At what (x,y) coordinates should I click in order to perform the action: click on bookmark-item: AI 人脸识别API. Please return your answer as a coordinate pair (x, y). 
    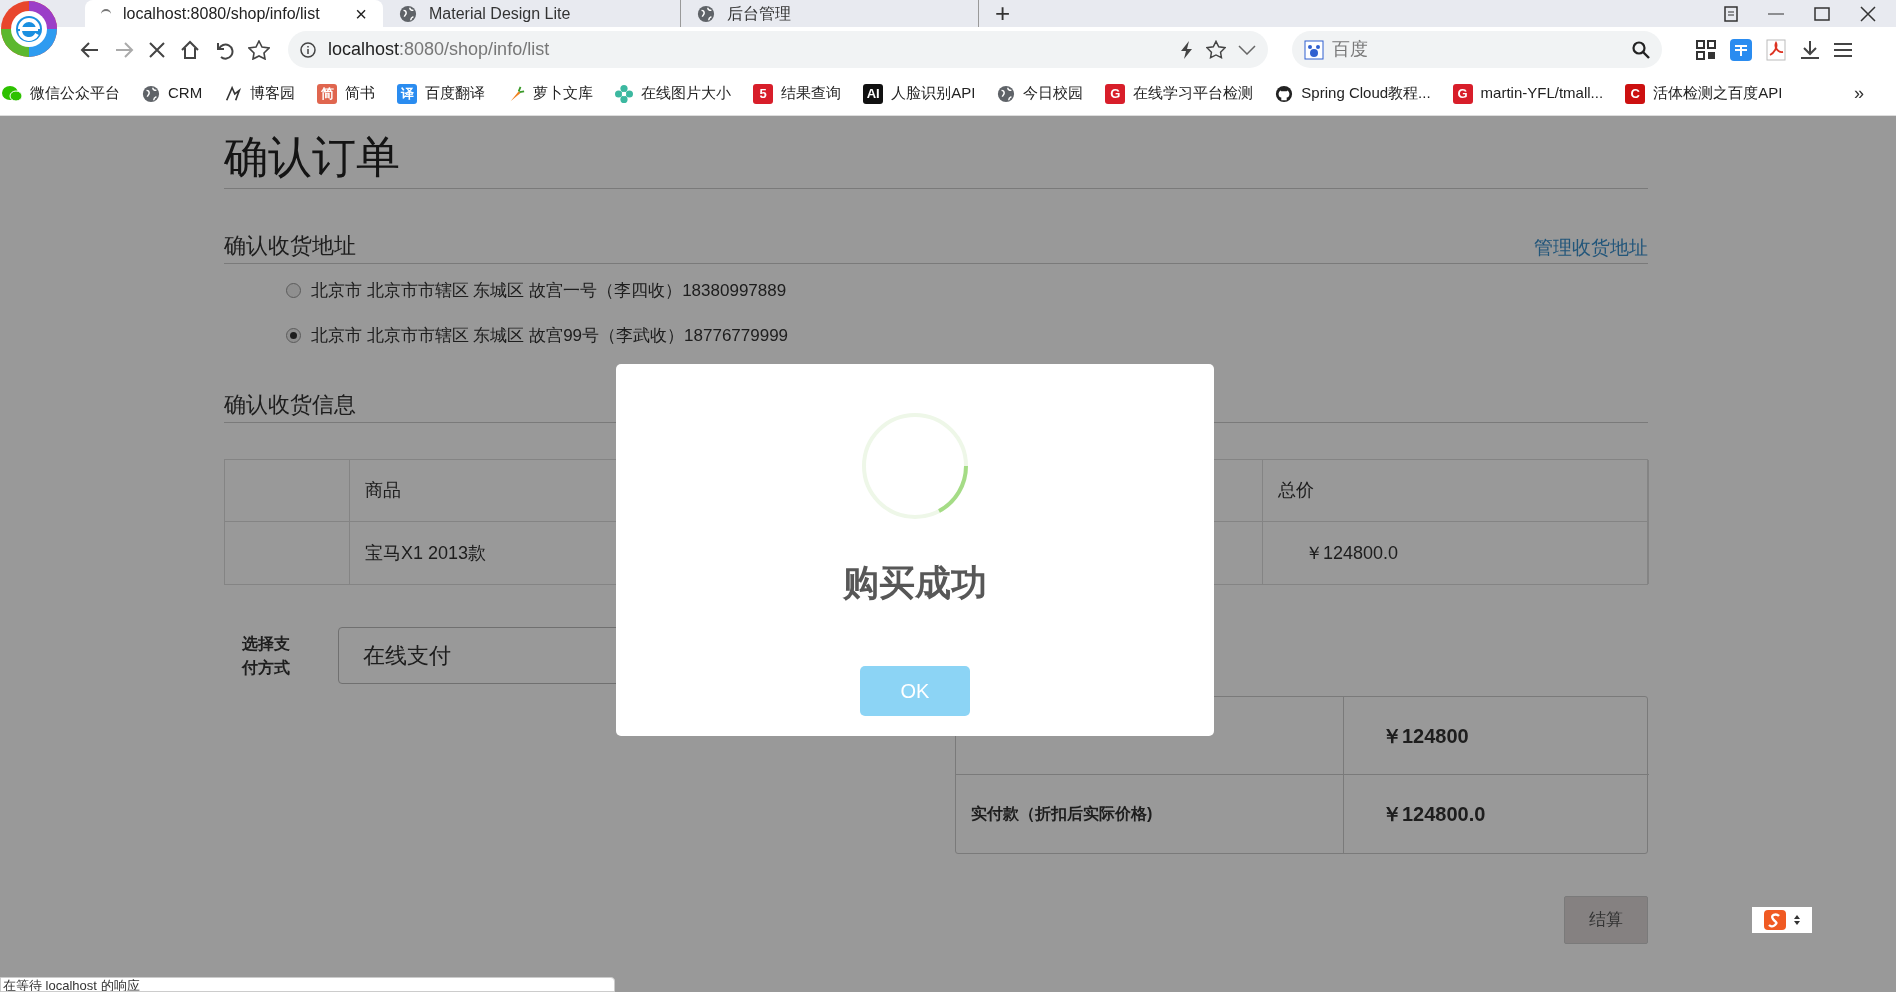
    Looking at the image, I should click on (919, 93).